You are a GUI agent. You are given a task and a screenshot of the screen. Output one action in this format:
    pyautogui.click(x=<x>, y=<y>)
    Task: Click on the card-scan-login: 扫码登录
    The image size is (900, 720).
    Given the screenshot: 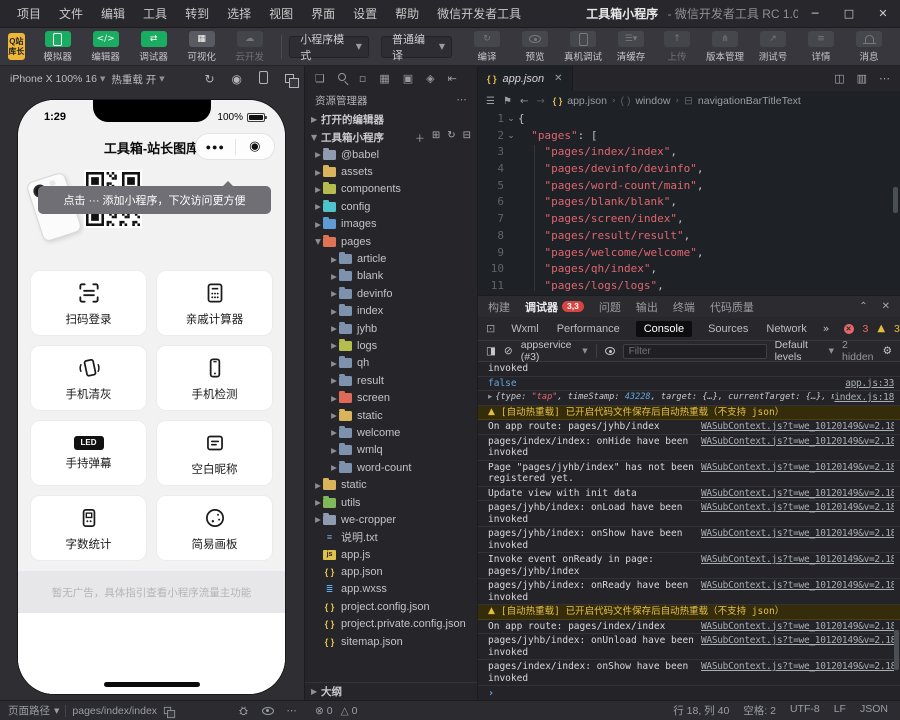 What is the action you would take?
    pyautogui.click(x=88, y=303)
    